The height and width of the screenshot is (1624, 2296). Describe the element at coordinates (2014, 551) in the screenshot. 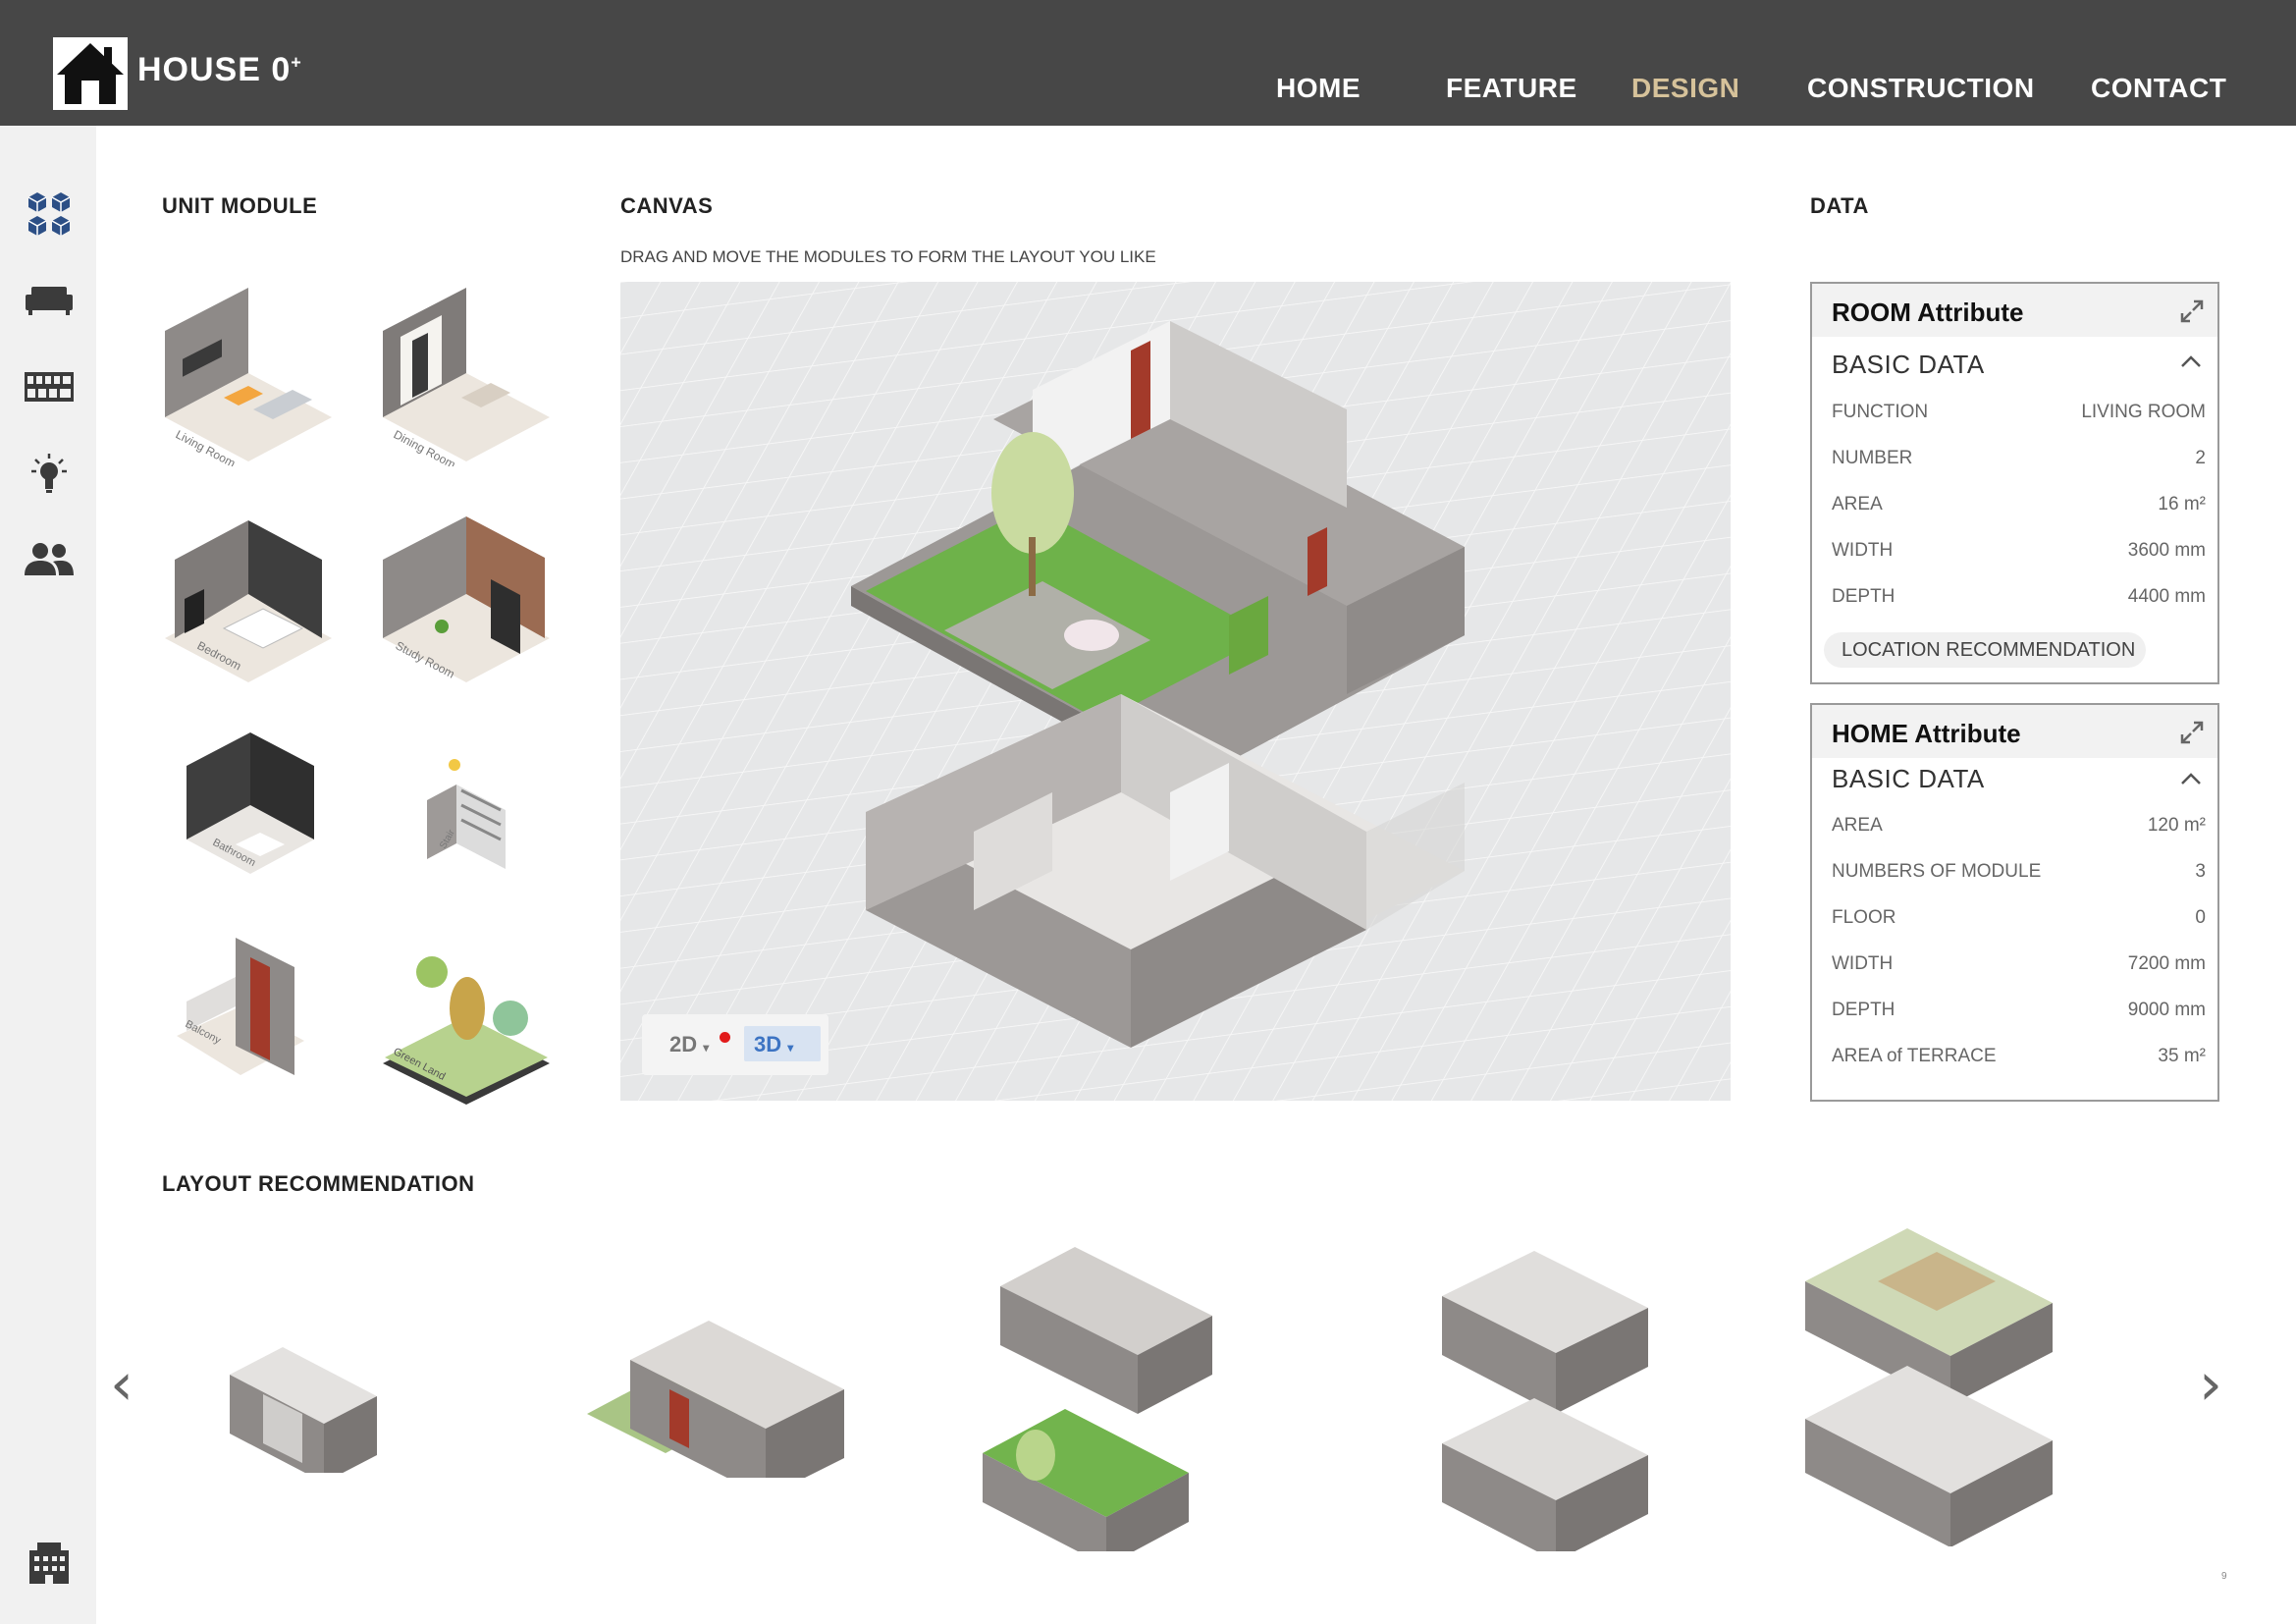

I see `attribute-row: WIDTH 3600 mm` at that location.